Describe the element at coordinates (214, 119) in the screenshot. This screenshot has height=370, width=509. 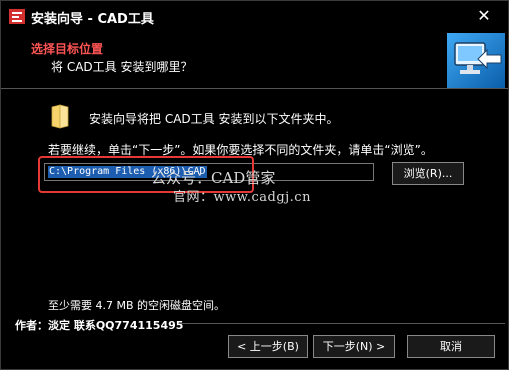
I see `install-description: 安装向导将把 CAD工具 安装到以下文件夹中。` at that location.